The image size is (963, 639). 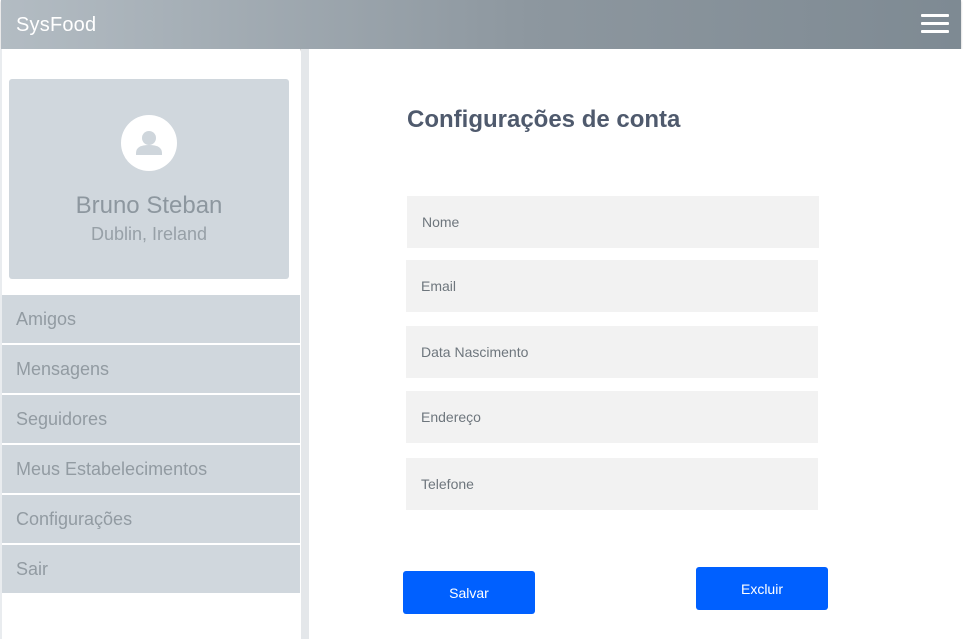 What do you see at coordinates (613, 222) in the screenshot?
I see `nome-field` at bounding box center [613, 222].